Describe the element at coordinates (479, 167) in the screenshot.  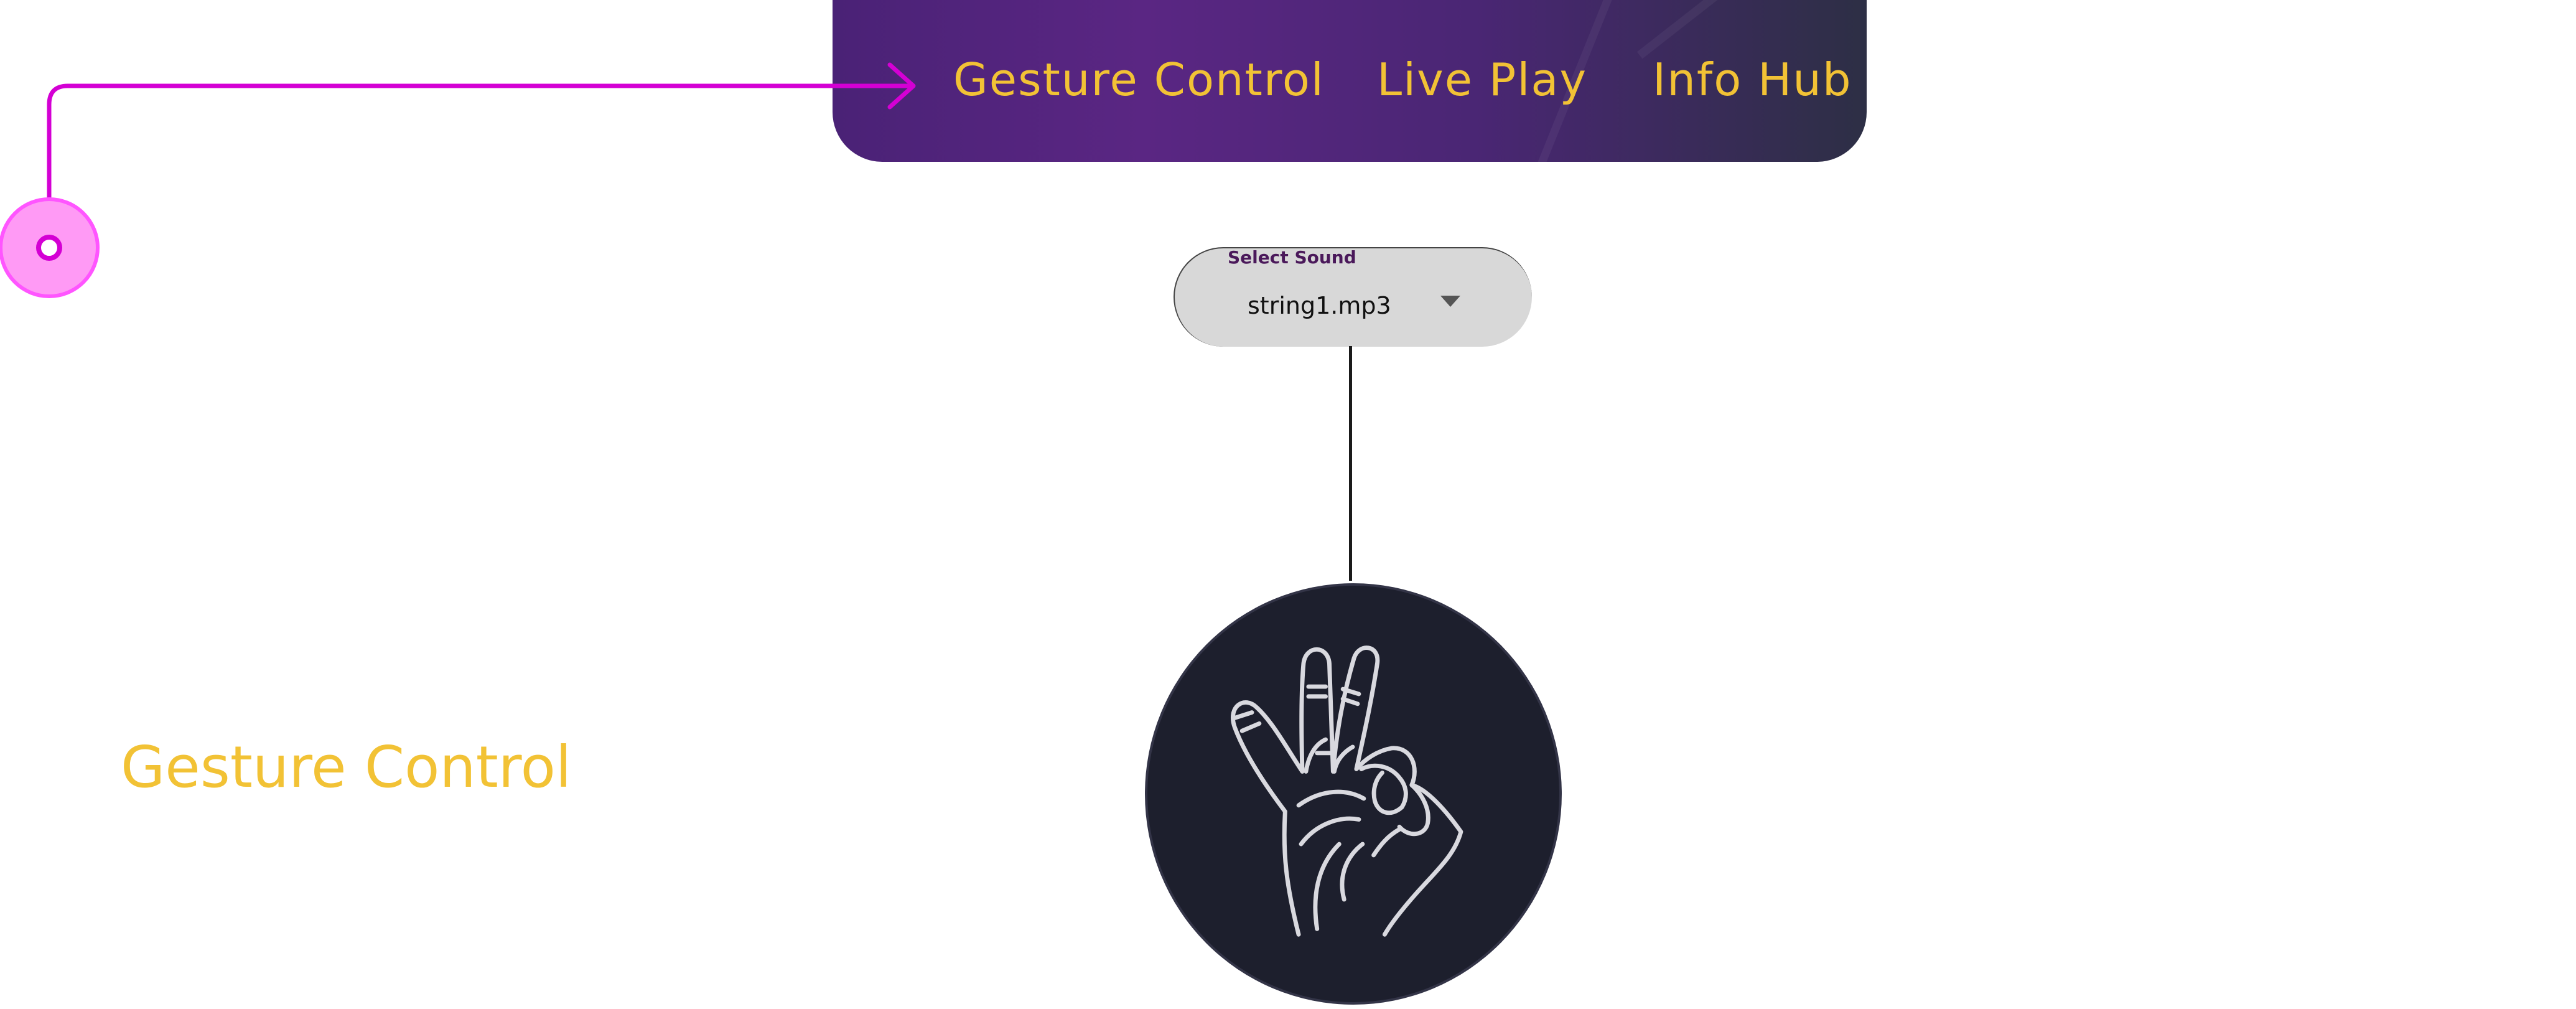
I see `tutorial-path` at that location.